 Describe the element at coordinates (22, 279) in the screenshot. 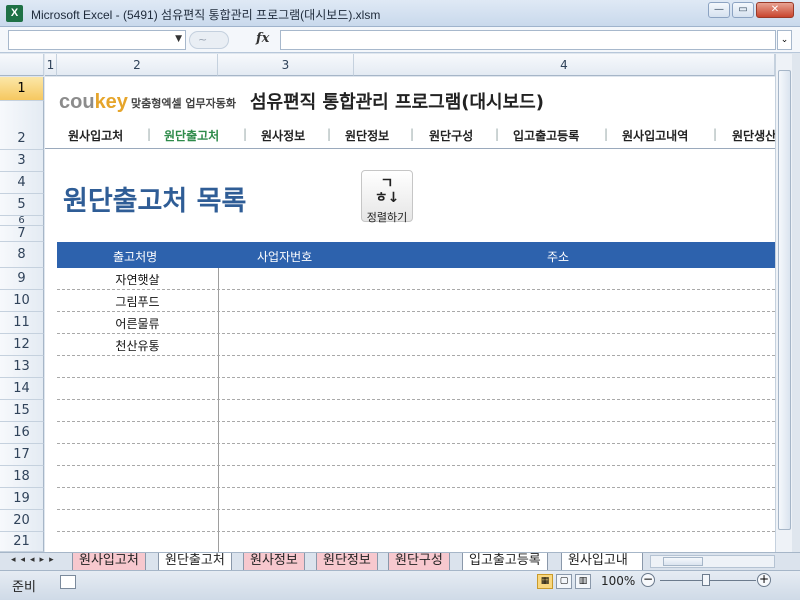

I see `row-header: 9` at that location.